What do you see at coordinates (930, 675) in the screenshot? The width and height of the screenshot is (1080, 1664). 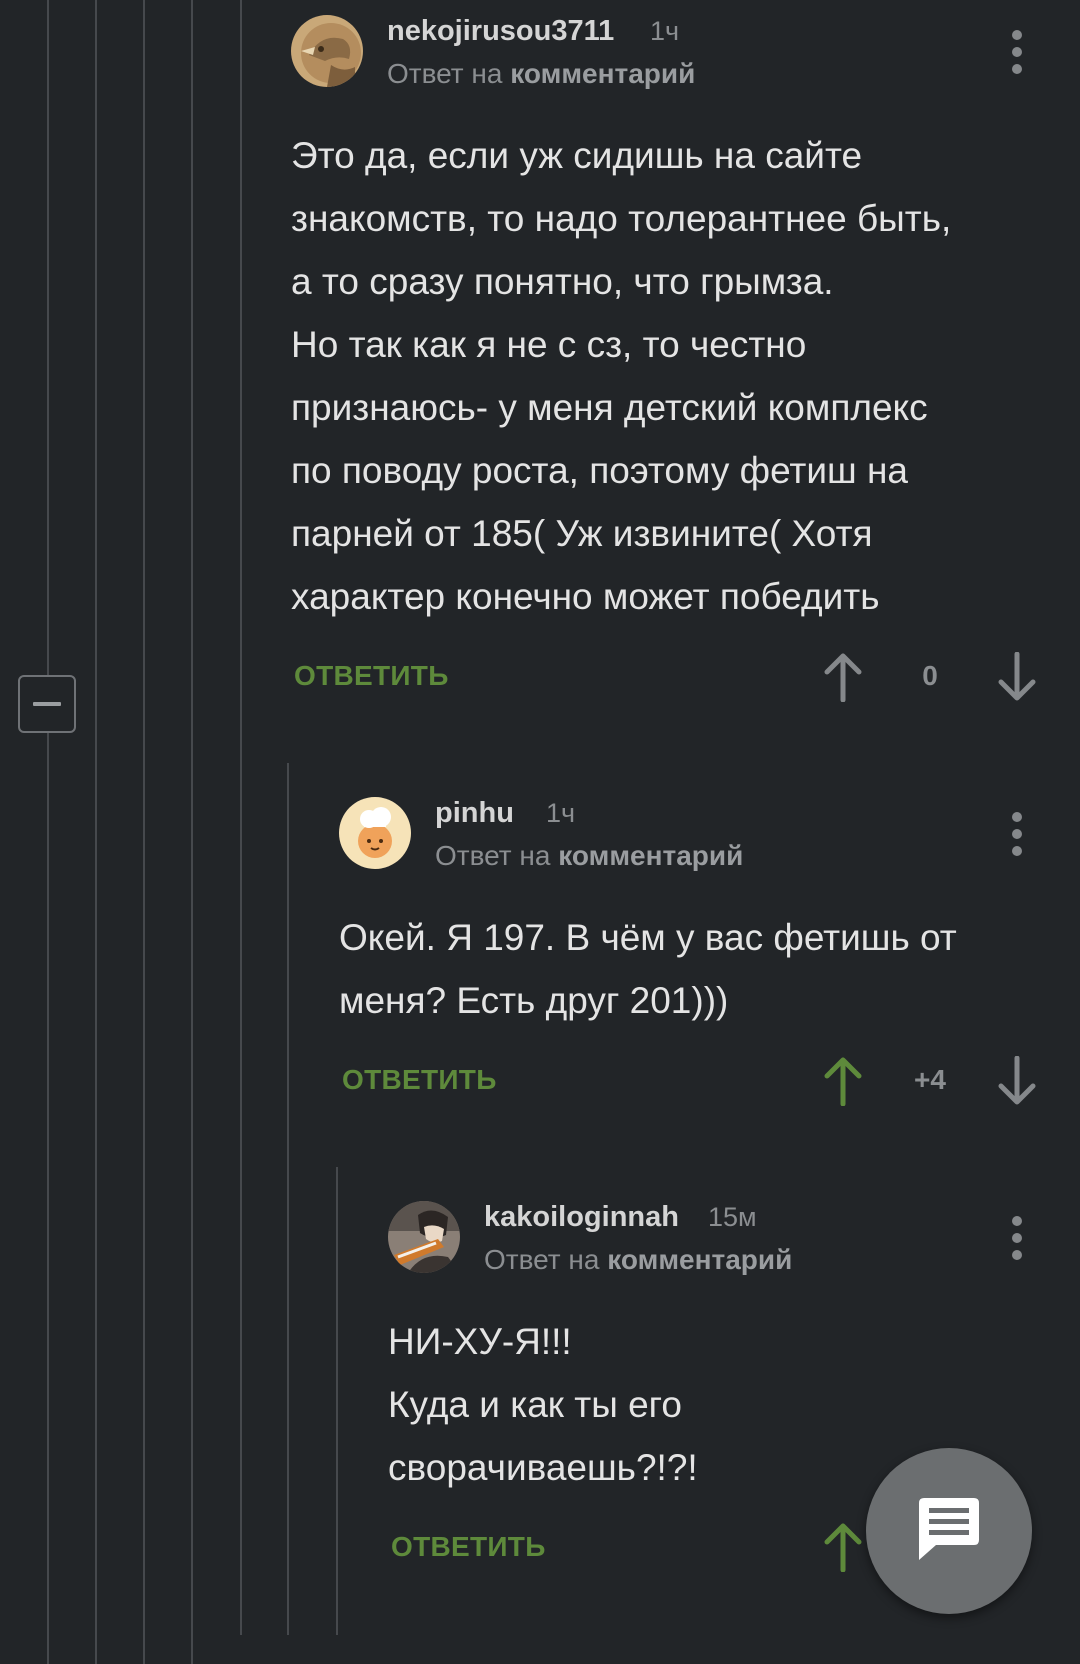 I see `rating-value: 0` at bounding box center [930, 675].